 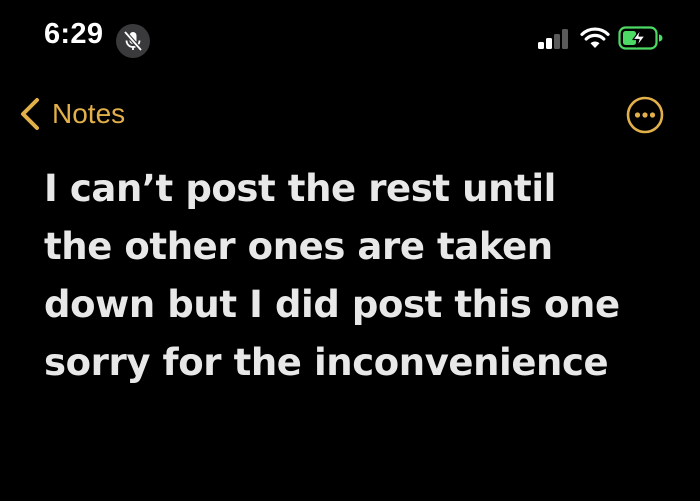 I want to click on cellular-signal-icon, so click(x=554, y=38).